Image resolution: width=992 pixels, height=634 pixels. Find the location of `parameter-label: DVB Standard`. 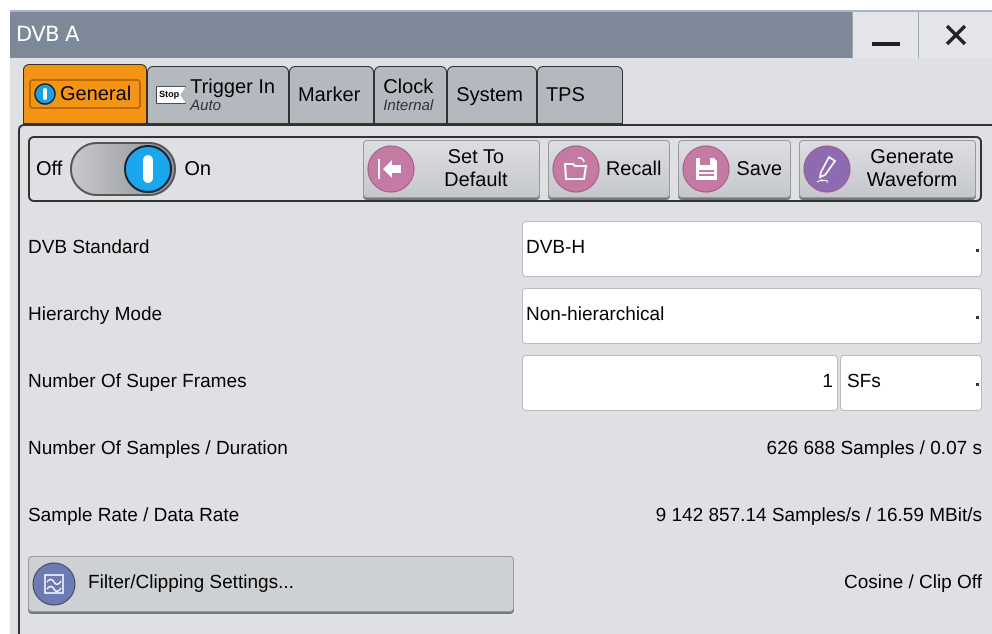

parameter-label: DVB Standard is located at coordinates (89, 248).